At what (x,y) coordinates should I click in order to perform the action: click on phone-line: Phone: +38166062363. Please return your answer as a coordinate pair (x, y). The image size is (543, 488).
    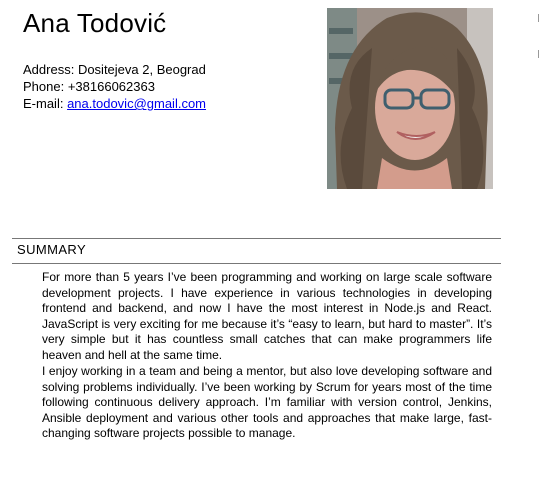
    Looking at the image, I should click on (114, 86).